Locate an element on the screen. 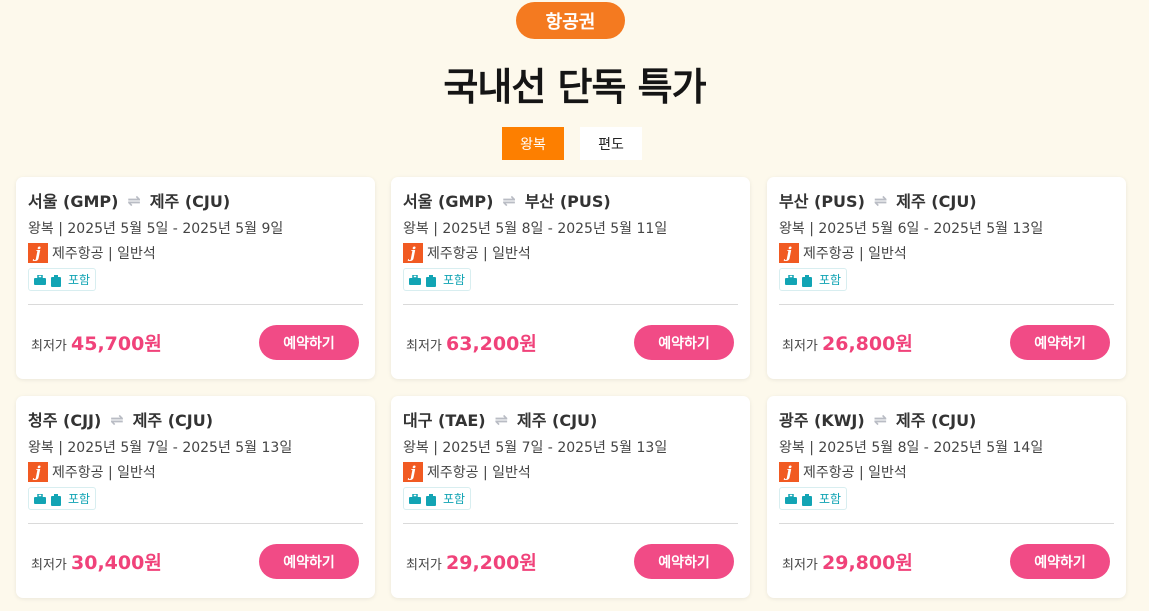  price: 63,200원 is located at coordinates (491, 344).